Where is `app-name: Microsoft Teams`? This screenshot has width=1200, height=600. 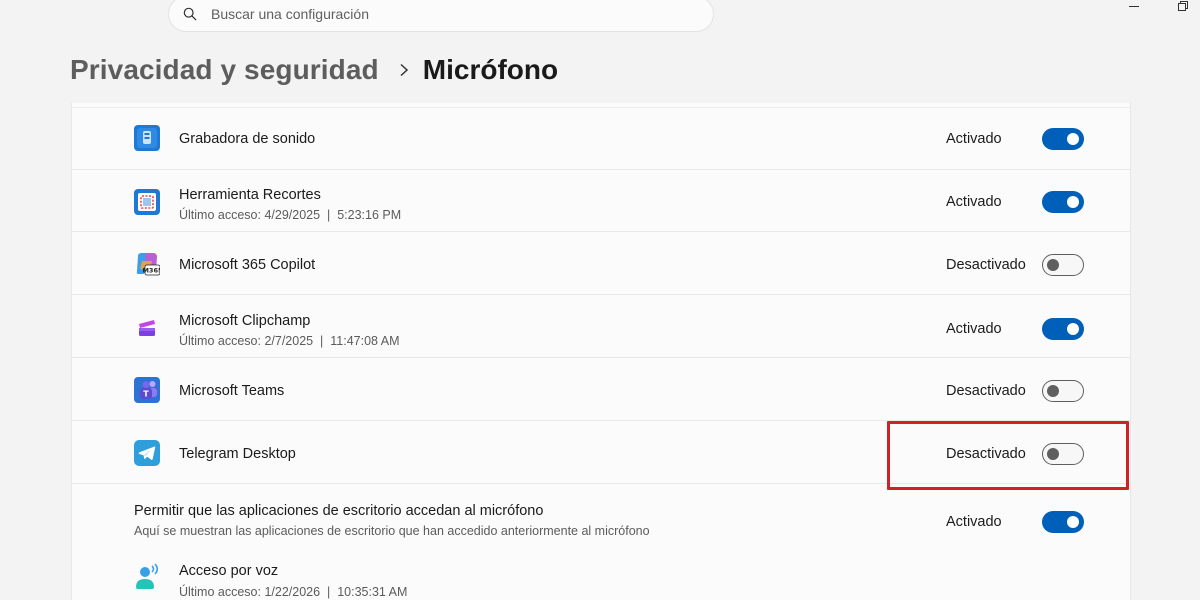 app-name: Microsoft Teams is located at coordinates (232, 391).